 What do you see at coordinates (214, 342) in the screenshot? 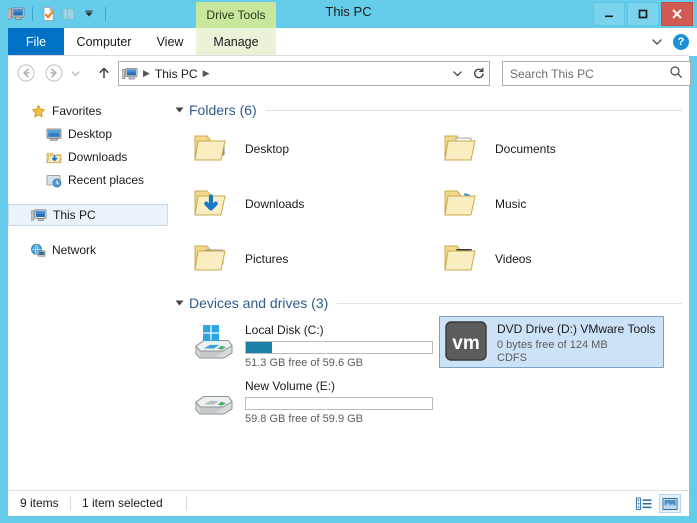
I see `windows-drive-icon` at bounding box center [214, 342].